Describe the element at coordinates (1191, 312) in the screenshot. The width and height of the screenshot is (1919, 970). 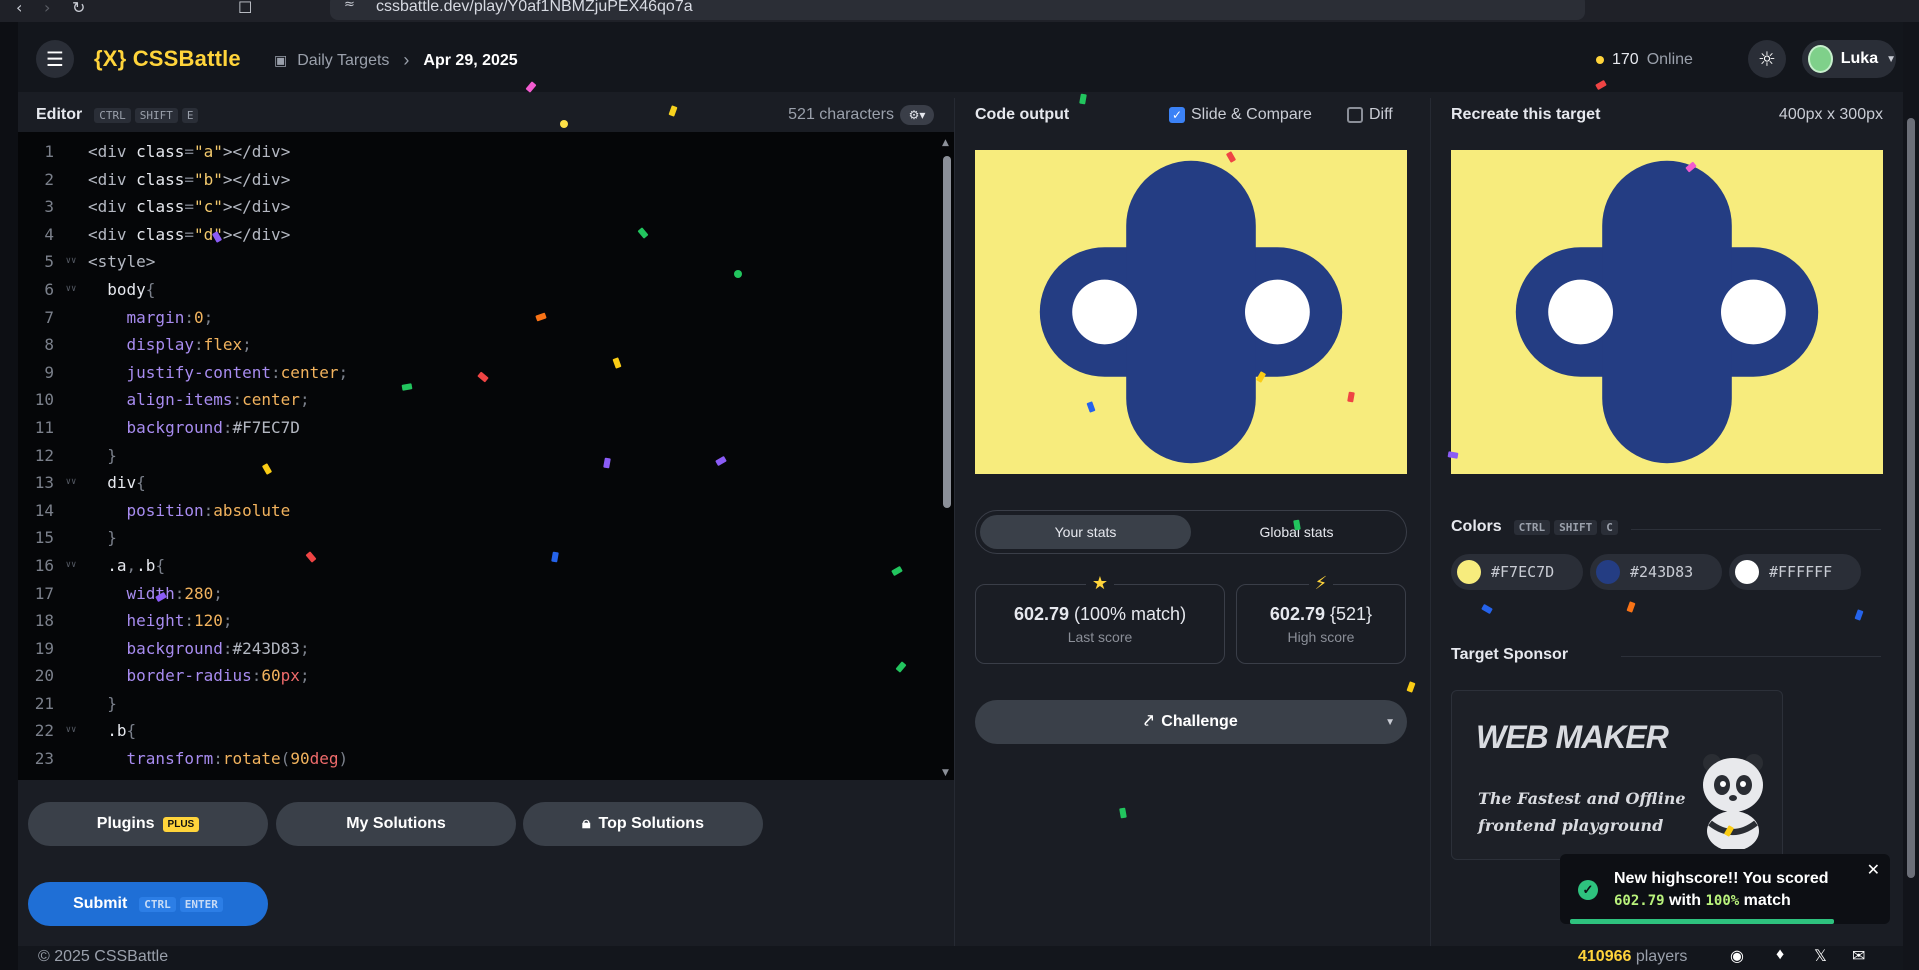
I see `output-canvas` at that location.